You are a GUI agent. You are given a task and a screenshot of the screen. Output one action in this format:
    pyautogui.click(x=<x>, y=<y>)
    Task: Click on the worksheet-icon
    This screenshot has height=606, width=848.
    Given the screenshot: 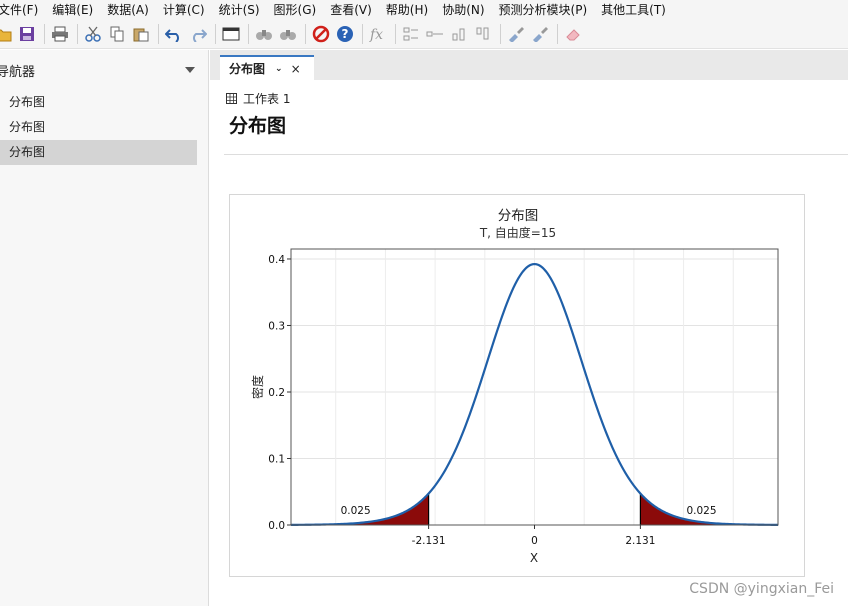 What is the action you would take?
    pyautogui.click(x=231, y=98)
    